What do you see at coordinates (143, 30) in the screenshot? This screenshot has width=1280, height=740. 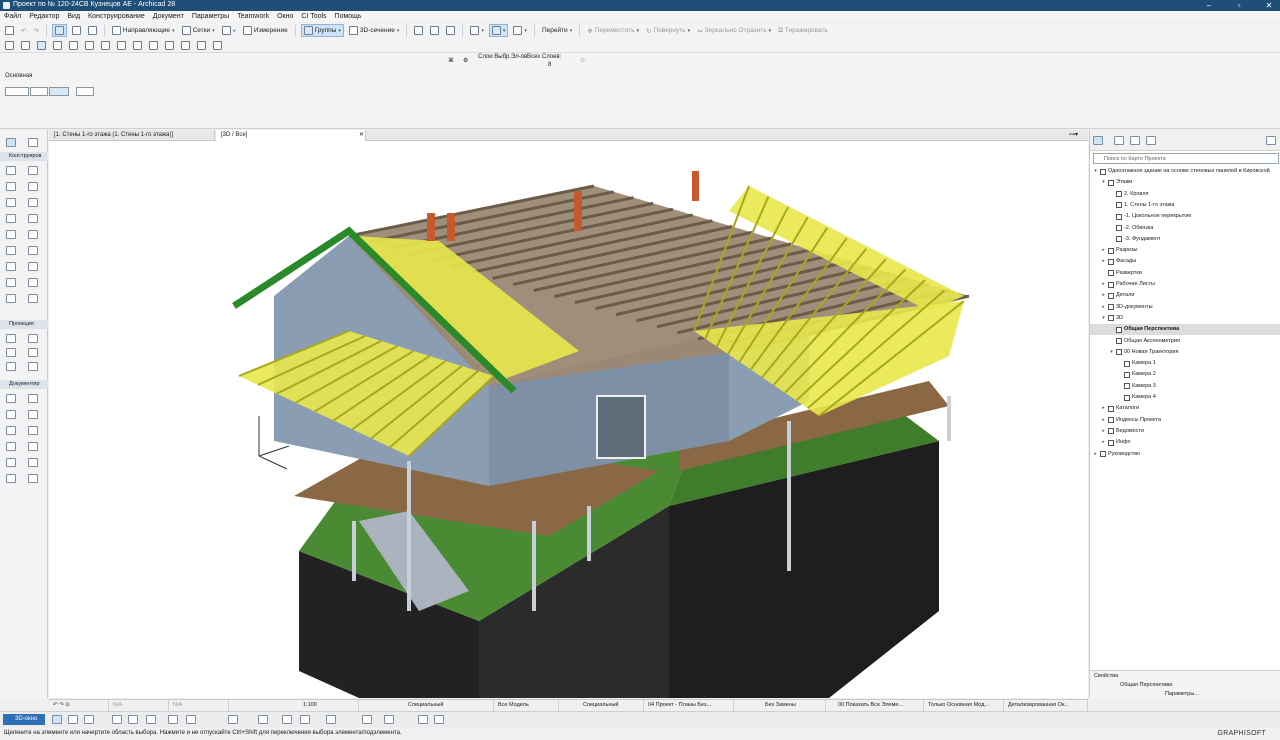 I see `guides-button: Направляющие ▾` at bounding box center [143, 30].